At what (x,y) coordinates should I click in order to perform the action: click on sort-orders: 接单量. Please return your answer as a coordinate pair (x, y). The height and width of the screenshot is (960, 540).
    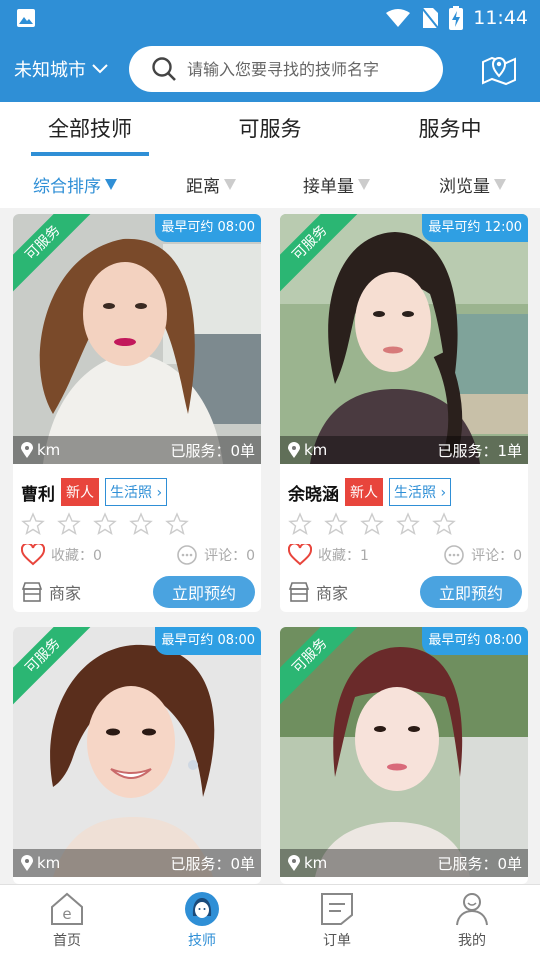
    Looking at the image, I should click on (336, 184).